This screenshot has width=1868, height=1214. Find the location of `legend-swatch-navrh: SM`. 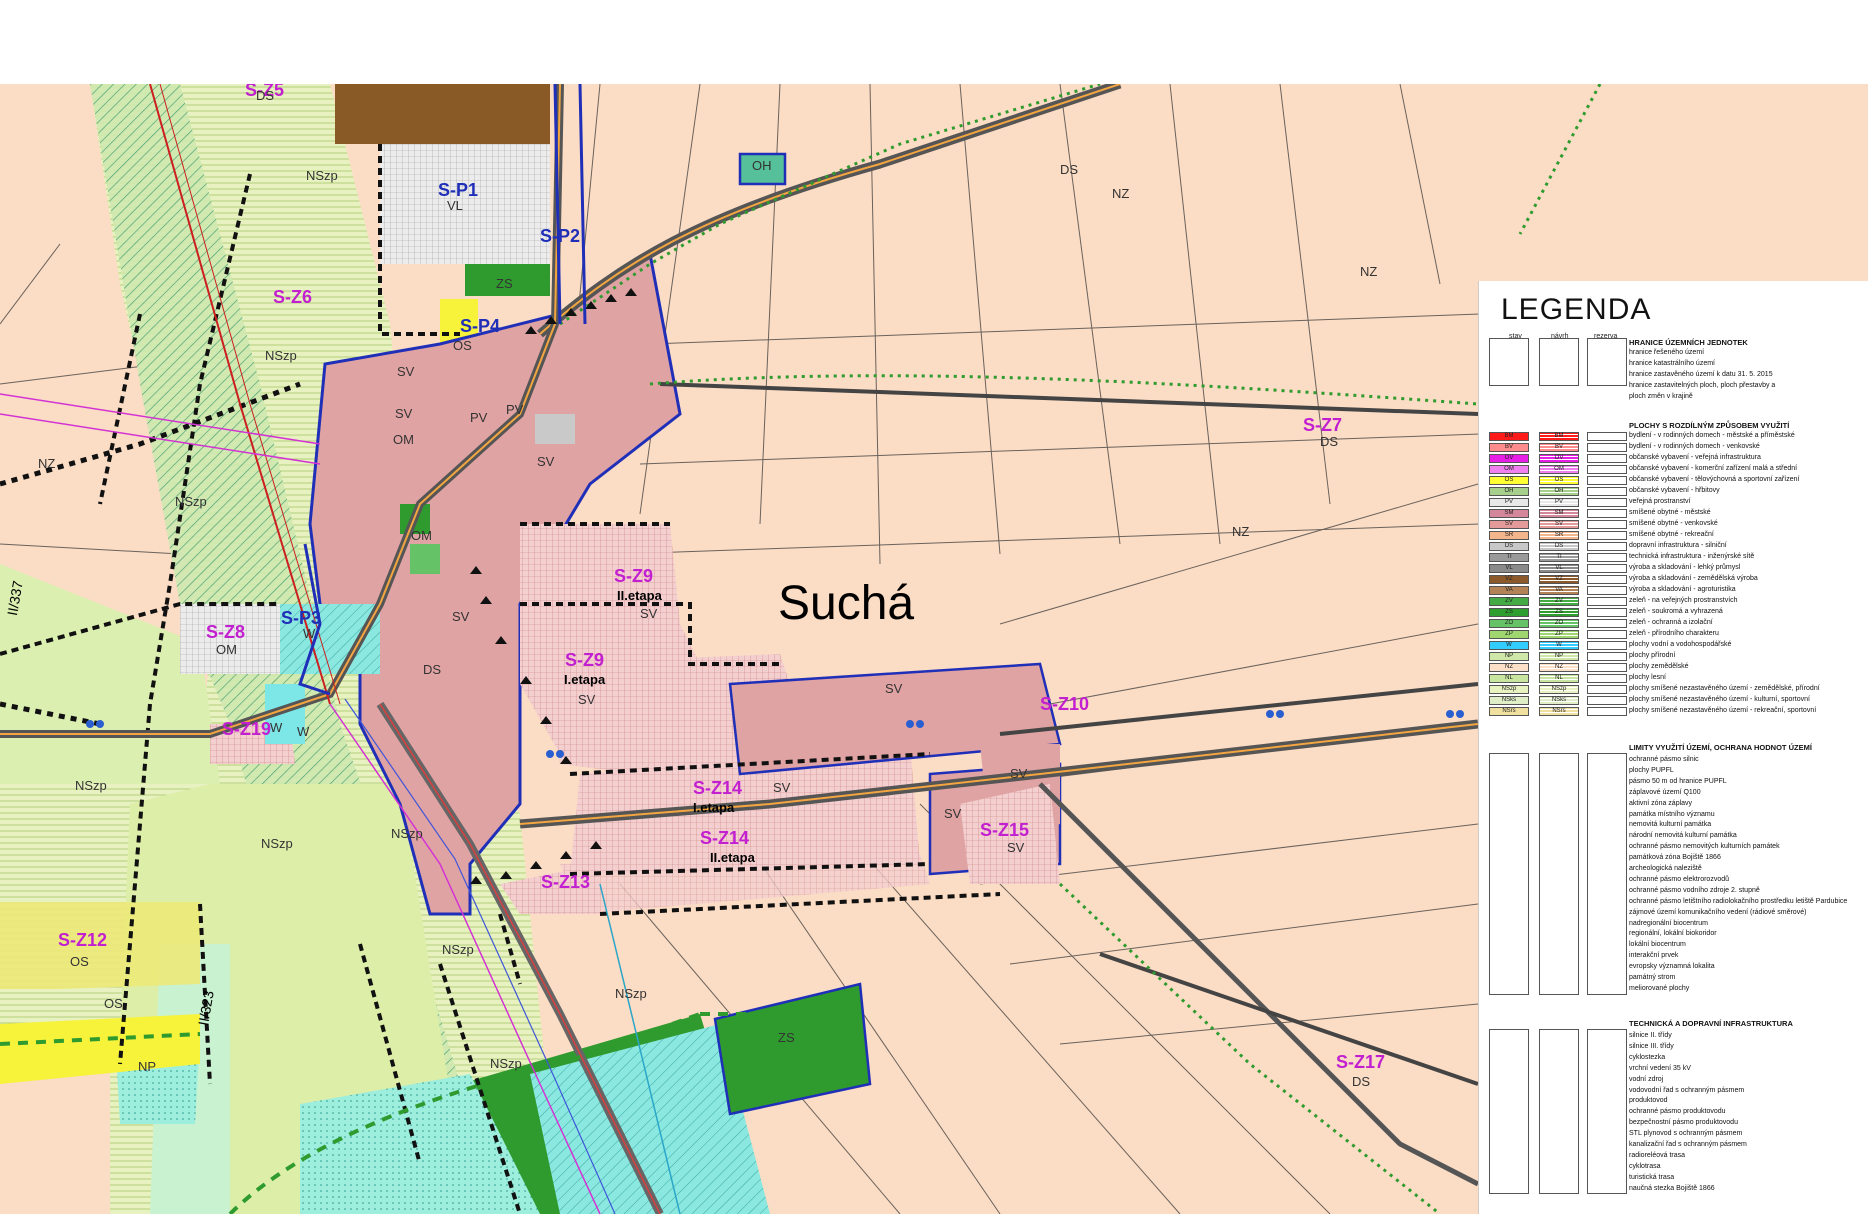

legend-swatch-navrh: SM is located at coordinates (1559, 513).